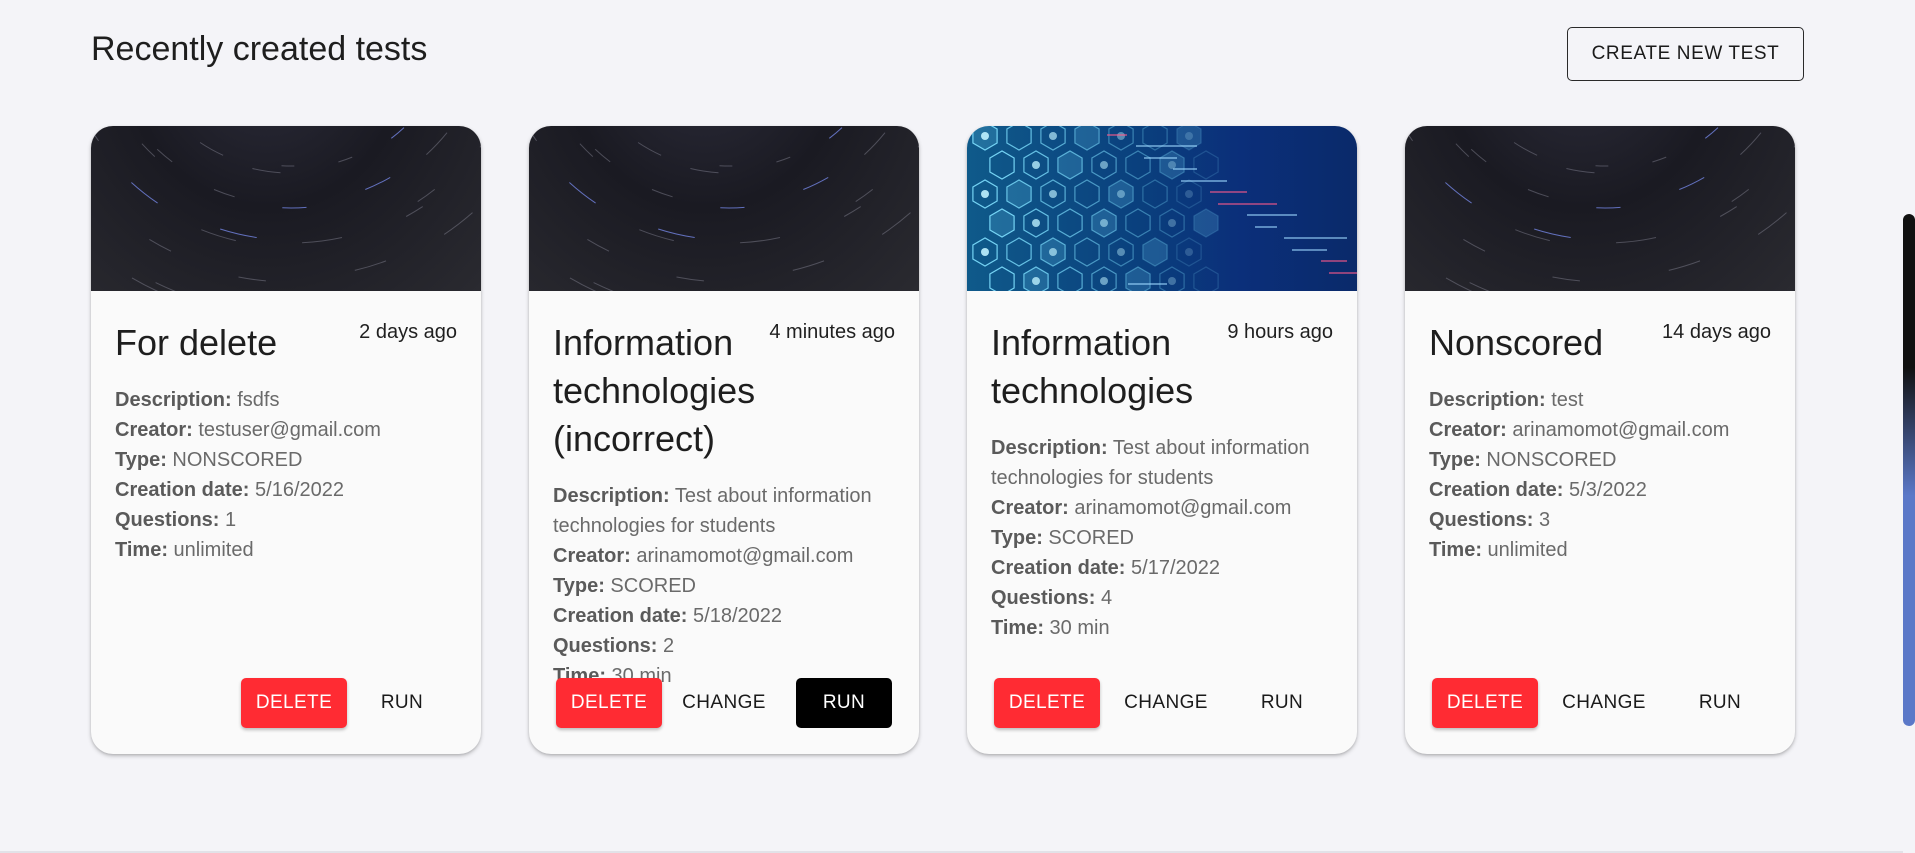  What do you see at coordinates (1162, 208) in the screenshot?
I see `card-image-tech-network` at bounding box center [1162, 208].